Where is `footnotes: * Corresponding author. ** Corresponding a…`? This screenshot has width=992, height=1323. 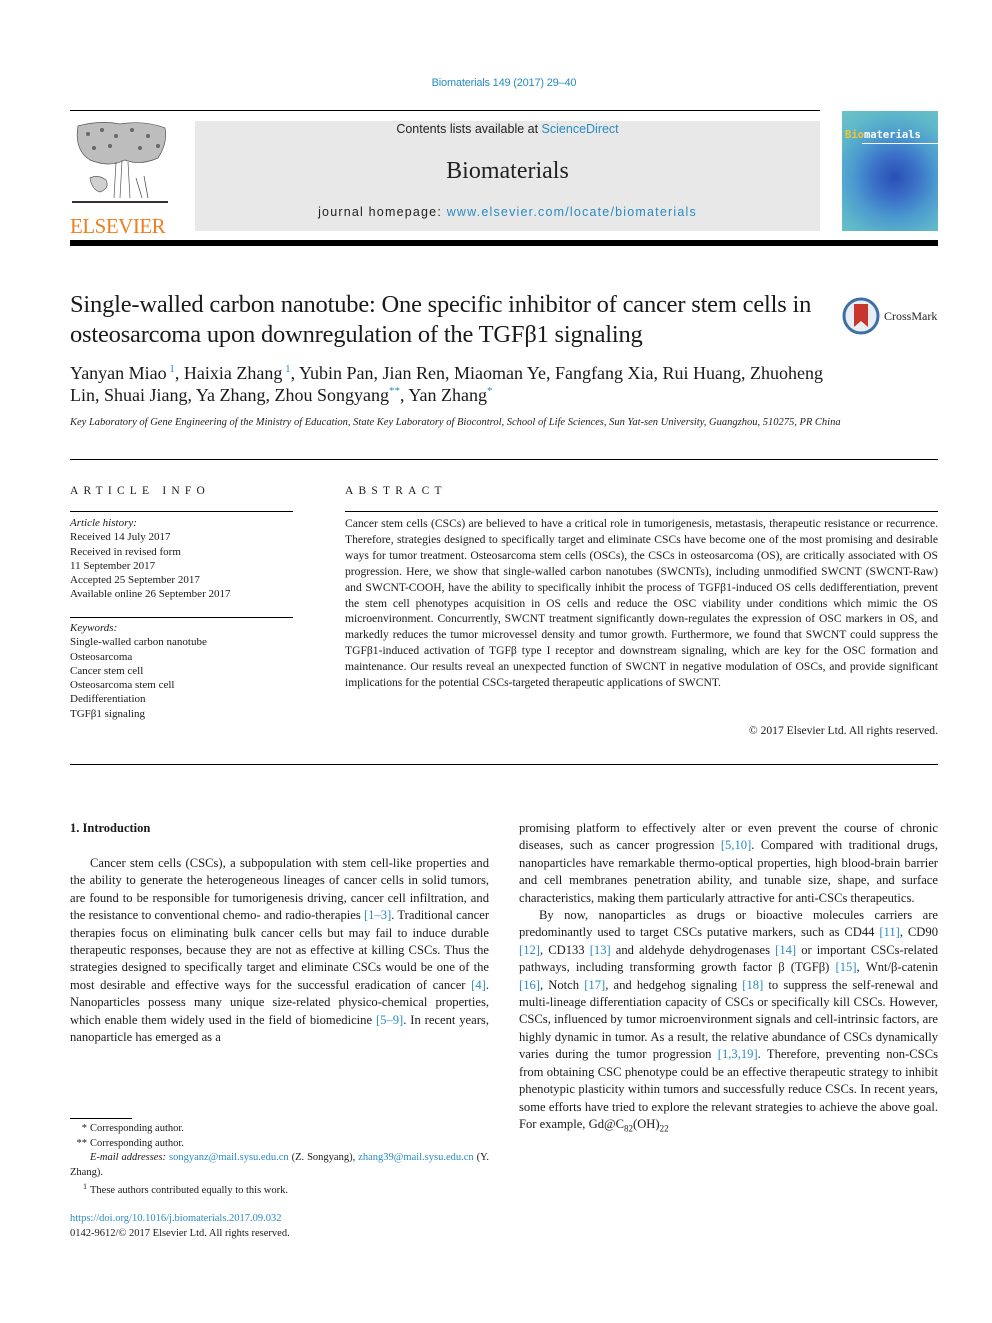 footnotes: * Corresponding author. ** Corresponding a… is located at coordinates (279, 1160).